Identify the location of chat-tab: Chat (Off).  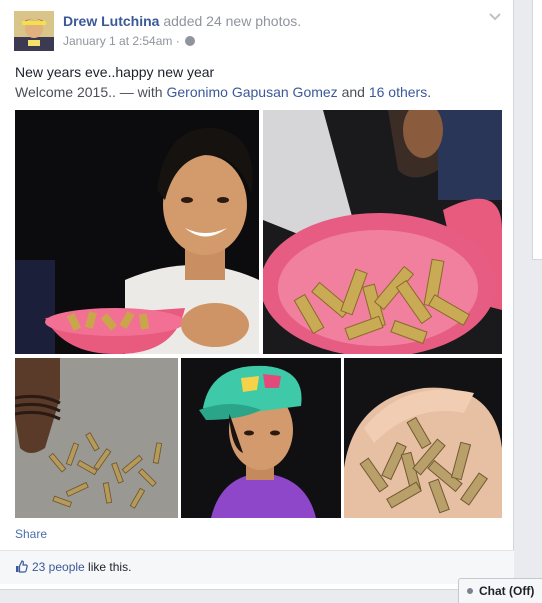
(500, 590).